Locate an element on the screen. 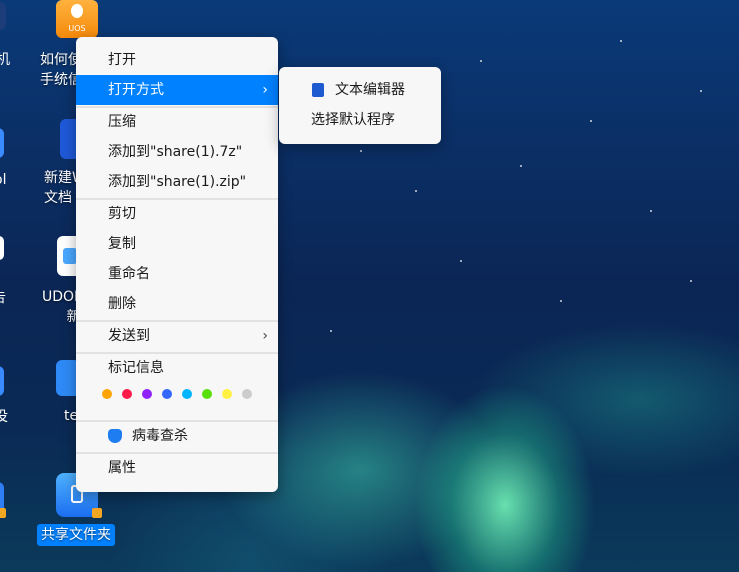 This screenshot has height=572, width=739. uos-badge: UOS is located at coordinates (77, 28).